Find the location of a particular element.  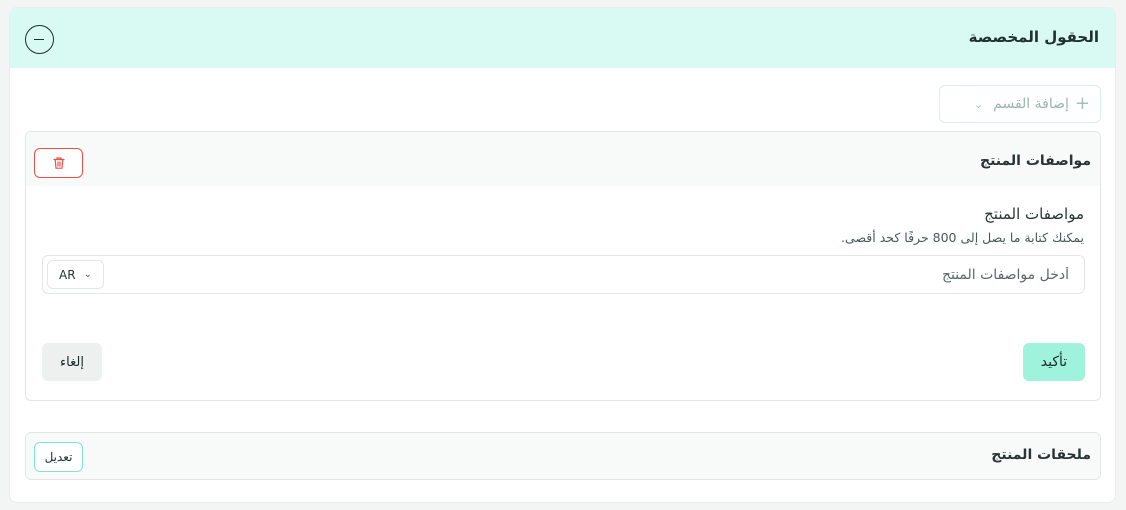

custom-fields-title: الحقول المخصصة is located at coordinates (1033, 37).